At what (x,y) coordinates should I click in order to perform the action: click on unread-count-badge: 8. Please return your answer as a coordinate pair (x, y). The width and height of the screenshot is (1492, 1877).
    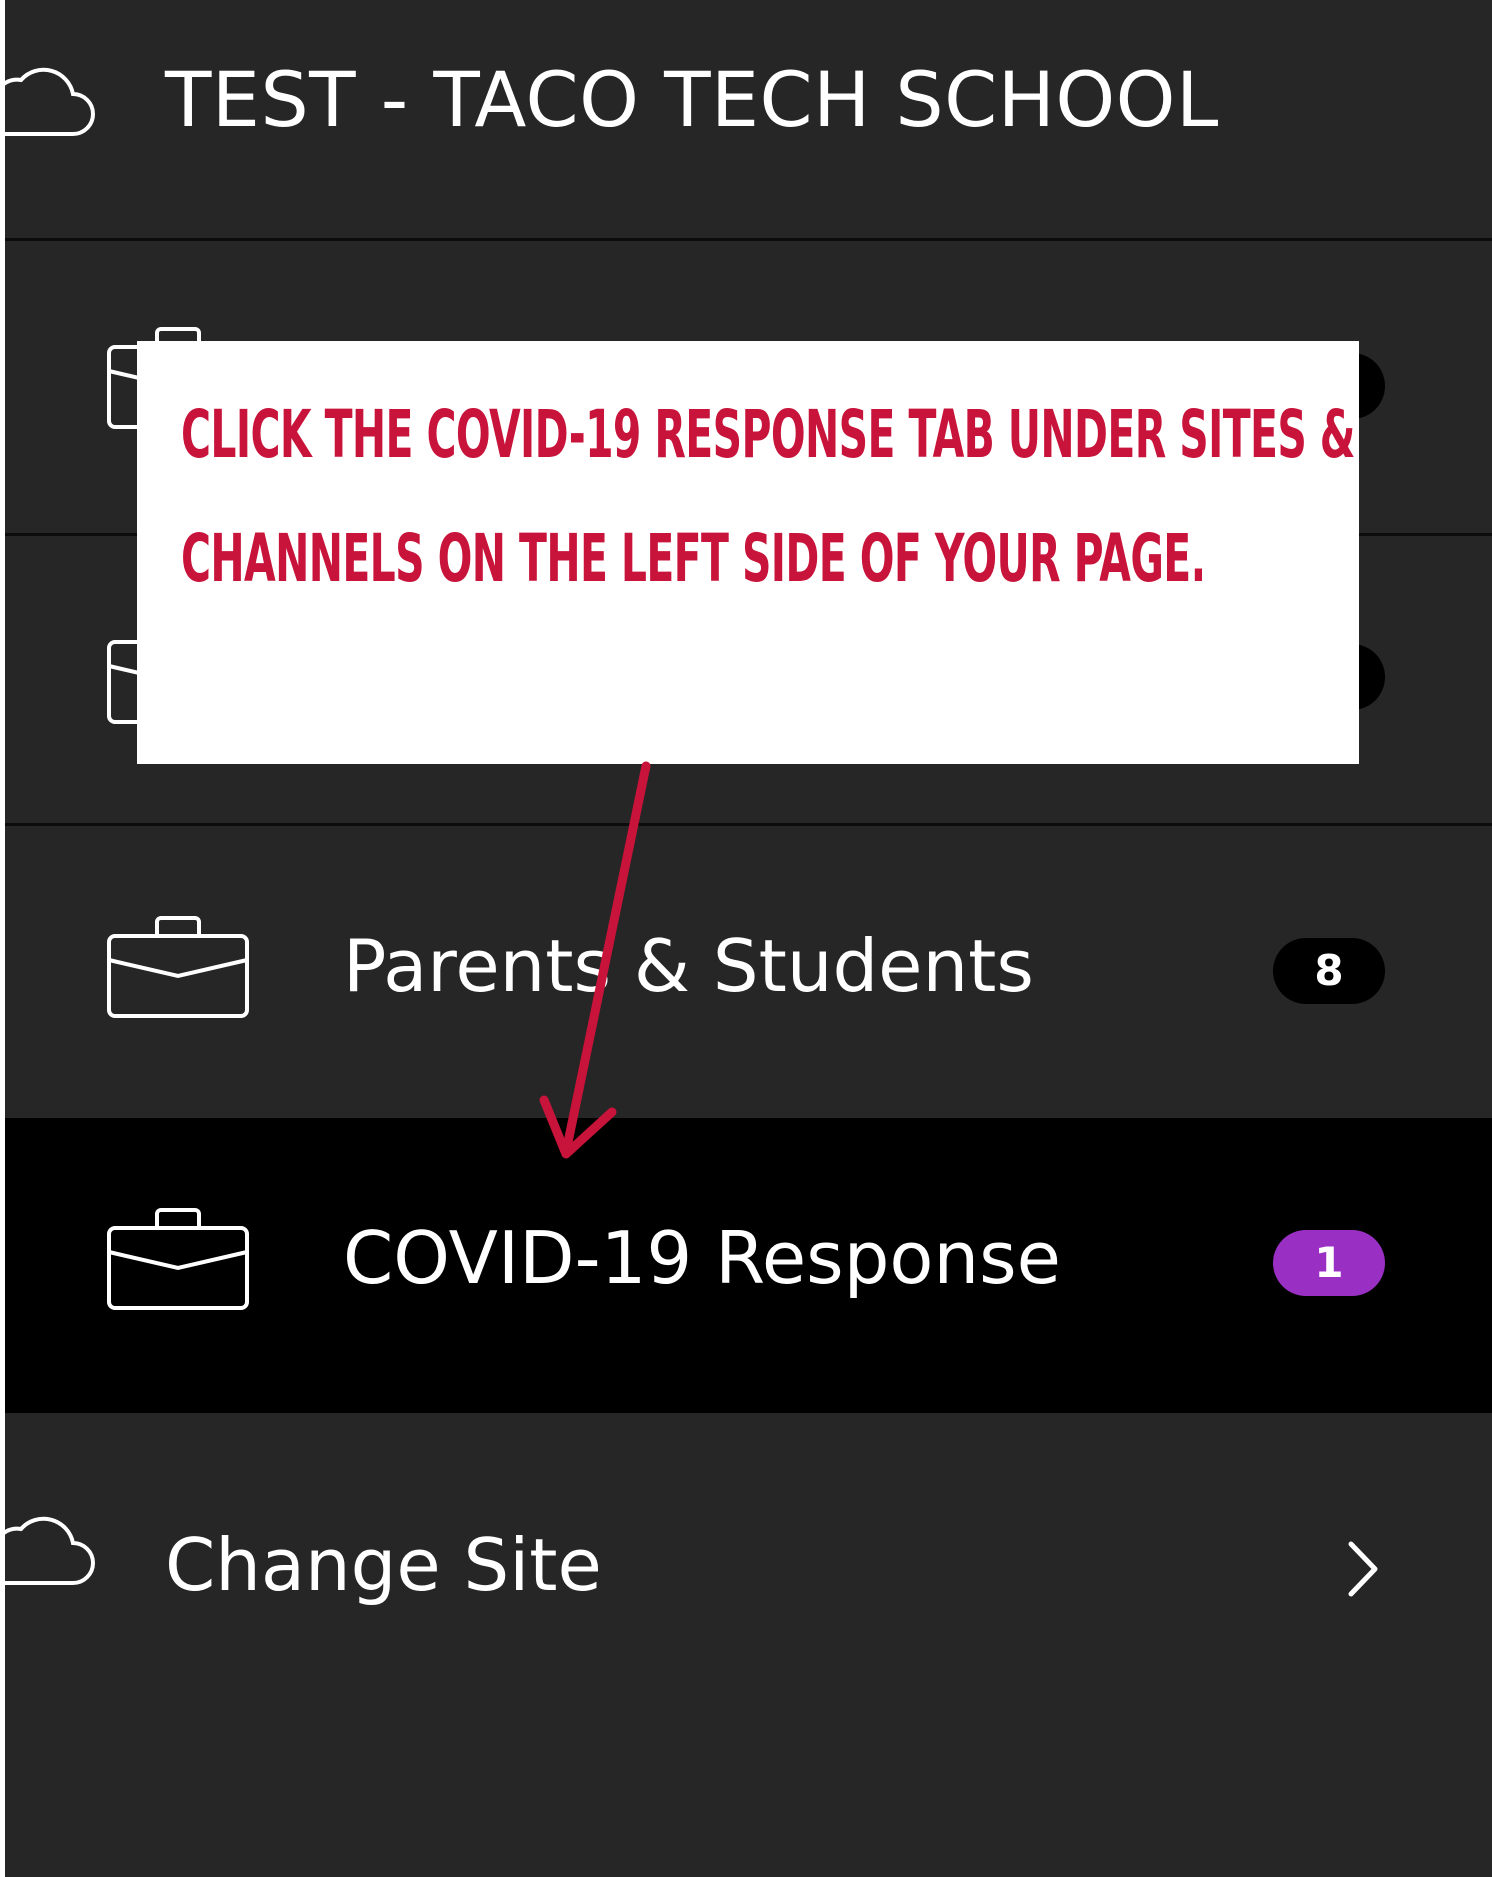
    Looking at the image, I should click on (1329, 971).